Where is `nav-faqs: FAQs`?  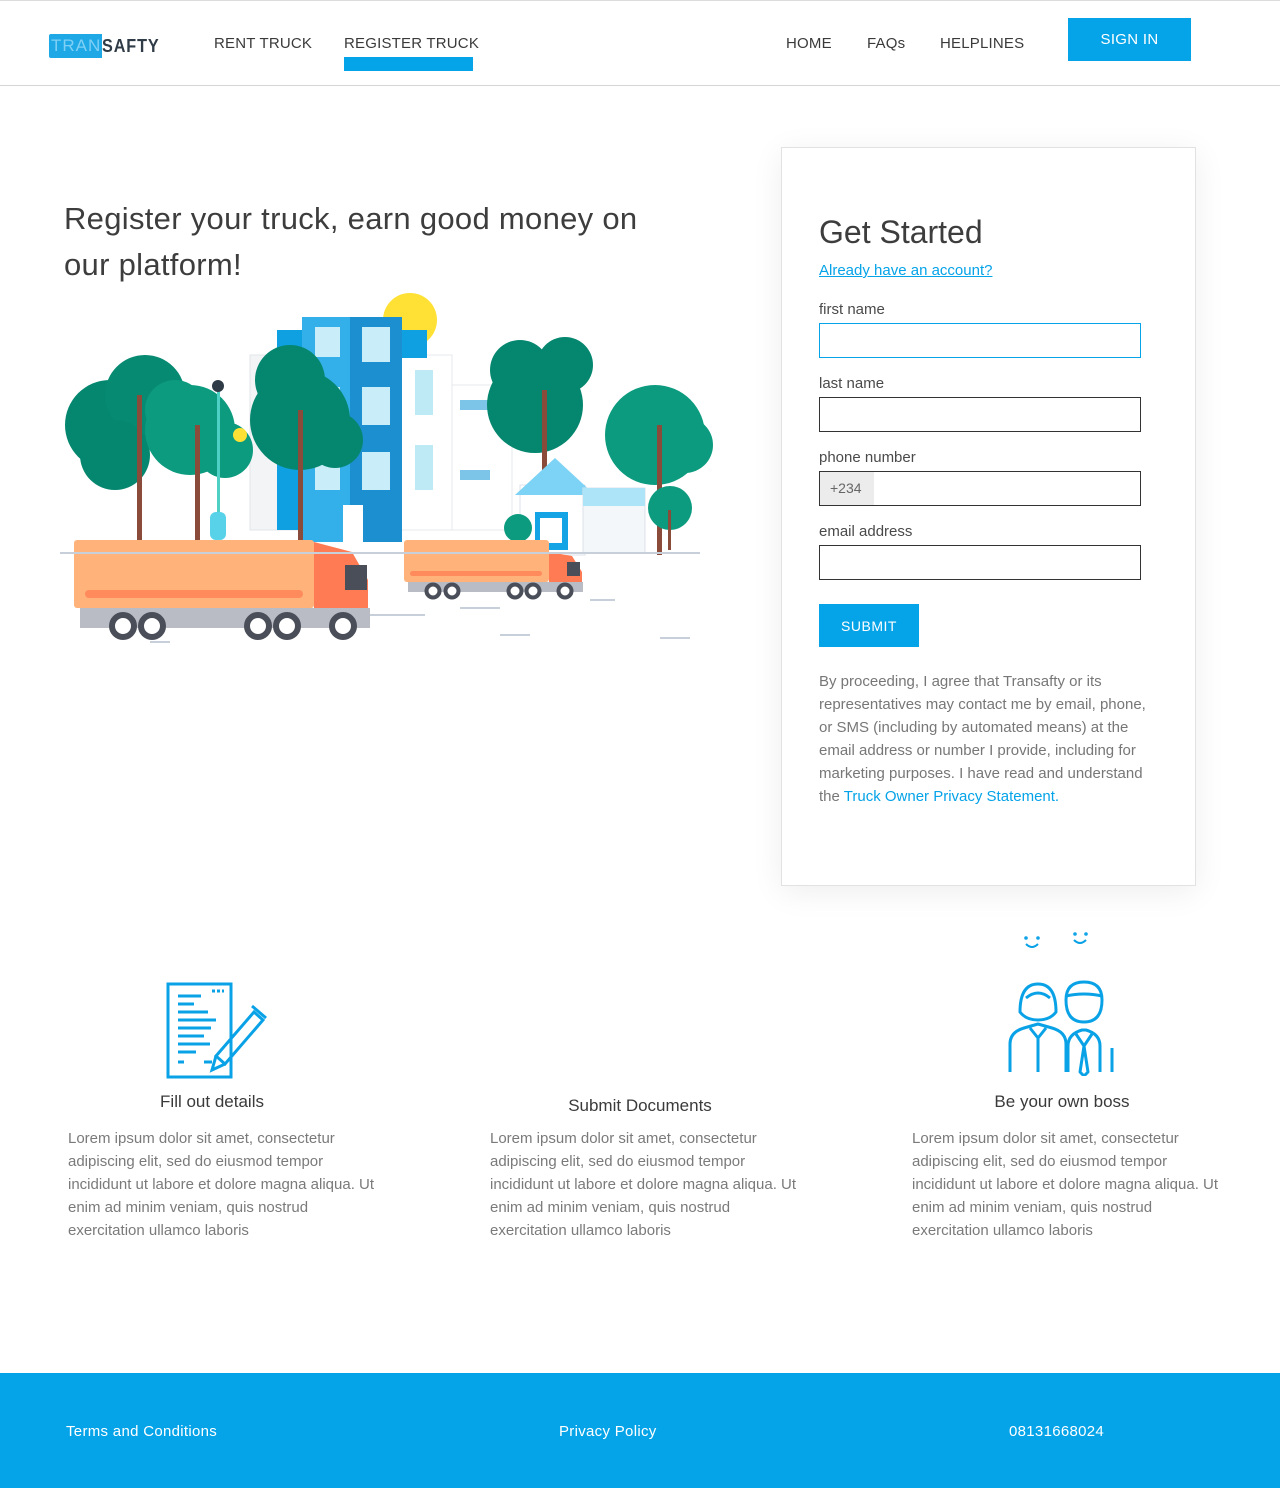 nav-faqs: FAQs is located at coordinates (886, 43).